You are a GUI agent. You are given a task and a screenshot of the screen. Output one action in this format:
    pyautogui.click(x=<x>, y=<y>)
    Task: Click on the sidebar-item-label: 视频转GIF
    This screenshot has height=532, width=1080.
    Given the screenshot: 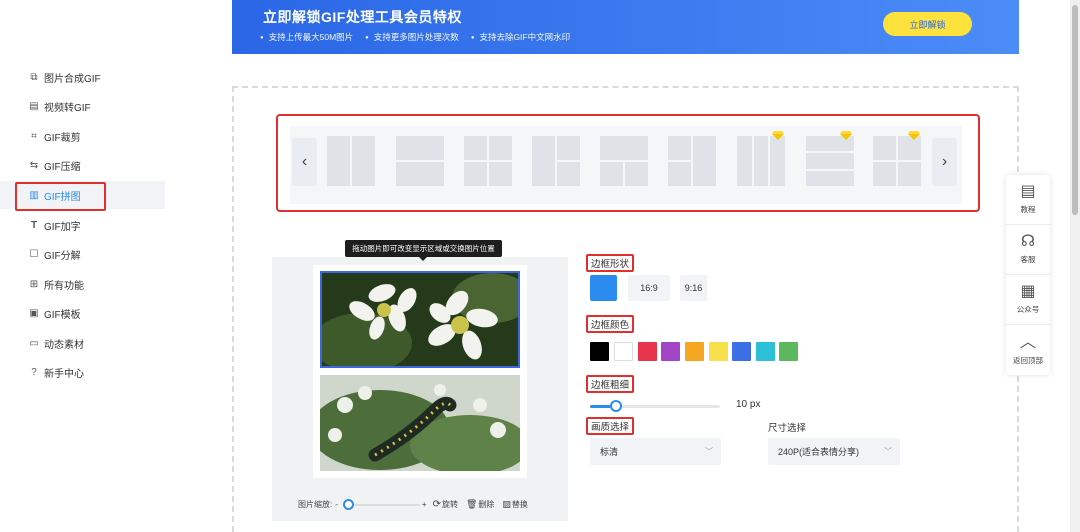 What is the action you would take?
    pyautogui.click(x=67, y=108)
    